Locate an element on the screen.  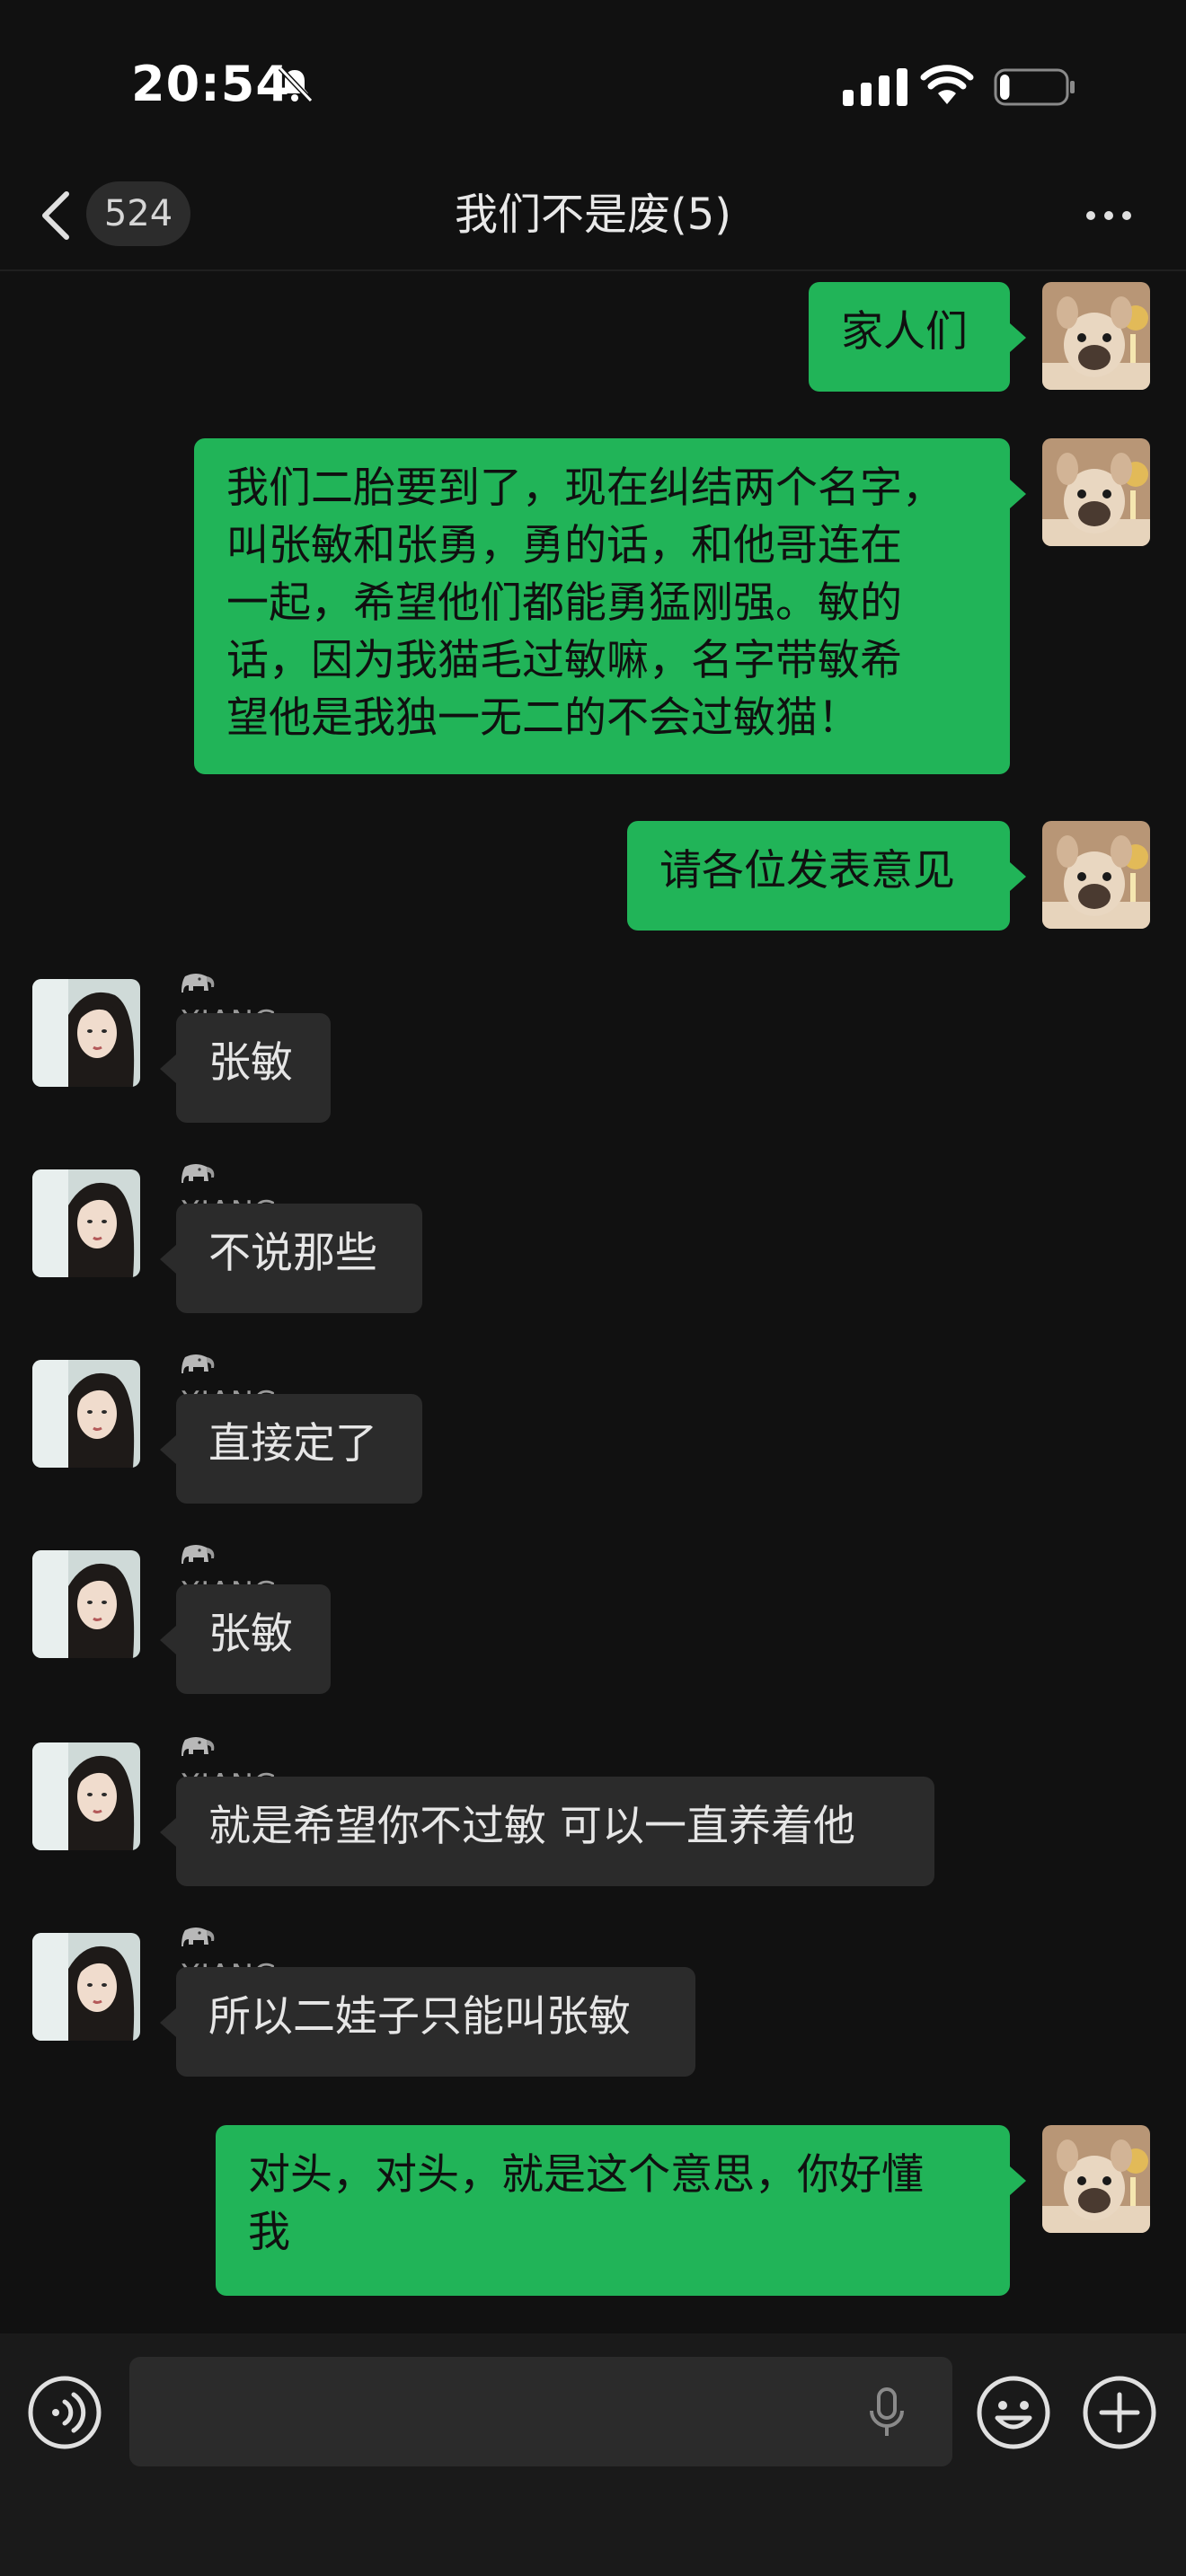
message-text-line: 望他是我独一无二的不会过敏猫！ is located at coordinates (543, 718).